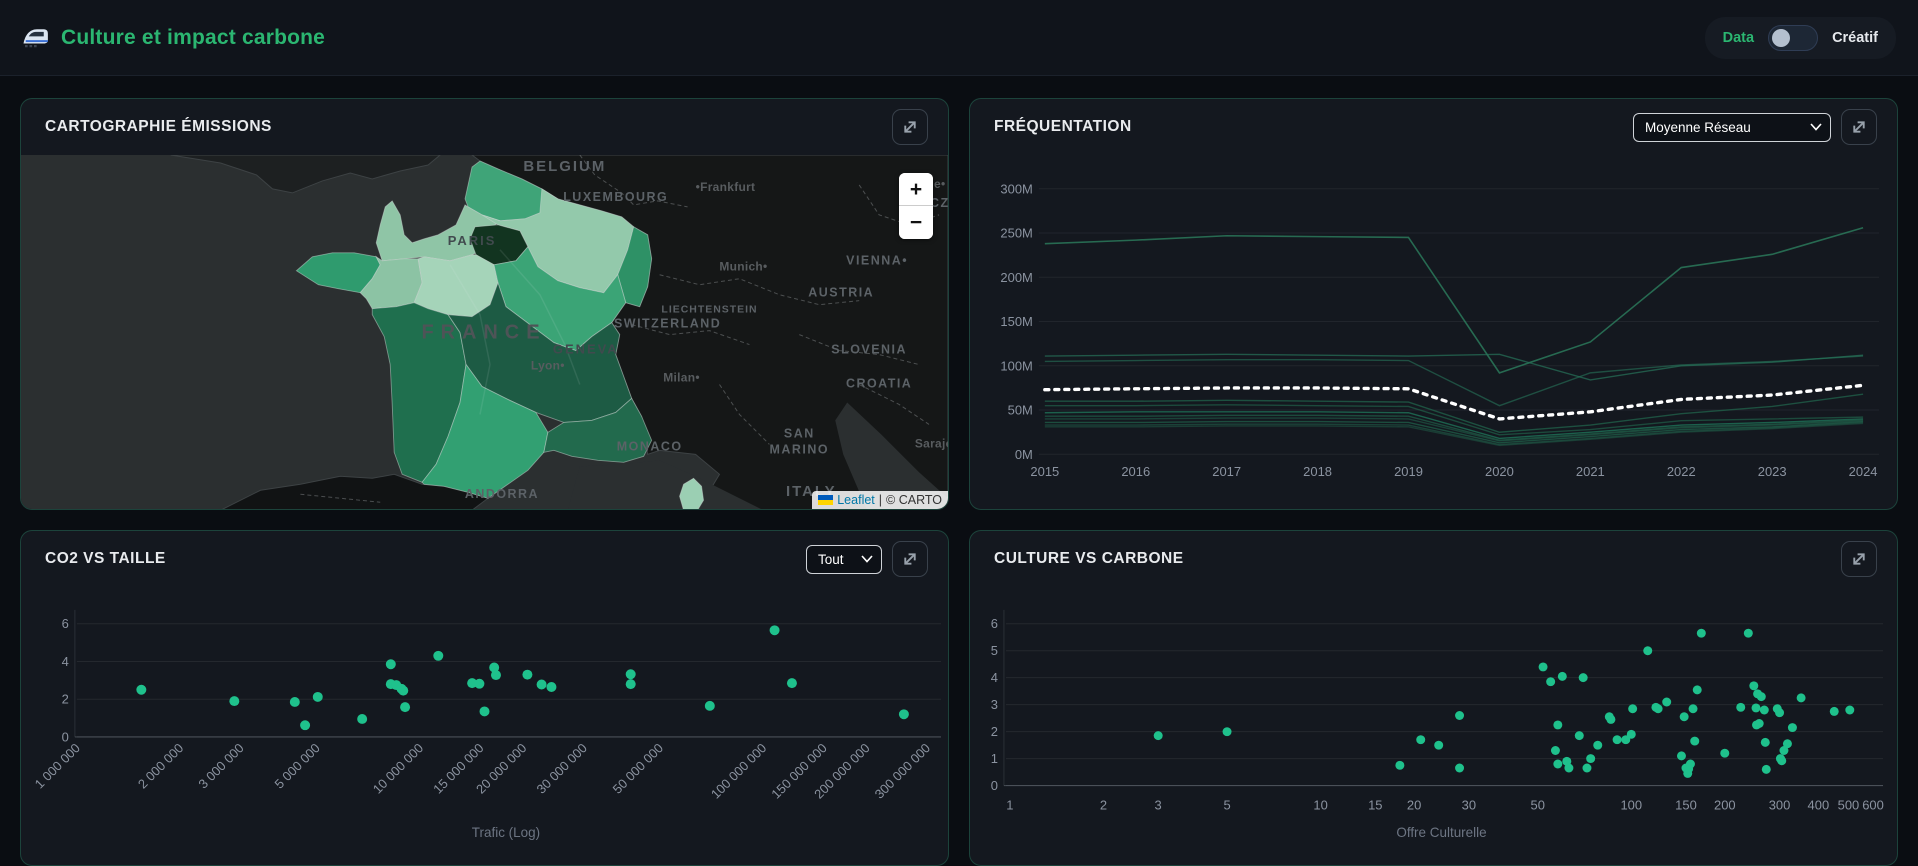 The height and width of the screenshot is (866, 1918). What do you see at coordinates (1819, 804) in the screenshot?
I see `svg-text: 400` at bounding box center [1819, 804].